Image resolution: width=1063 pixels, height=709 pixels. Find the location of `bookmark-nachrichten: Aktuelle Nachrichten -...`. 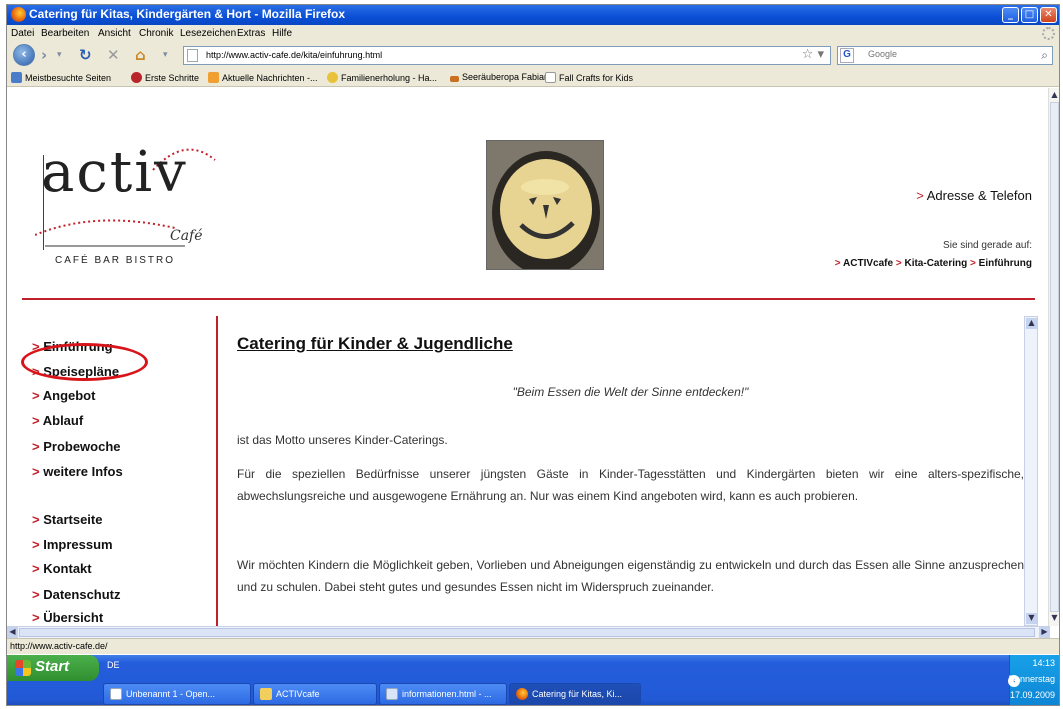

bookmark-nachrichten: Aktuelle Nachrichten -... is located at coordinates (263, 77).